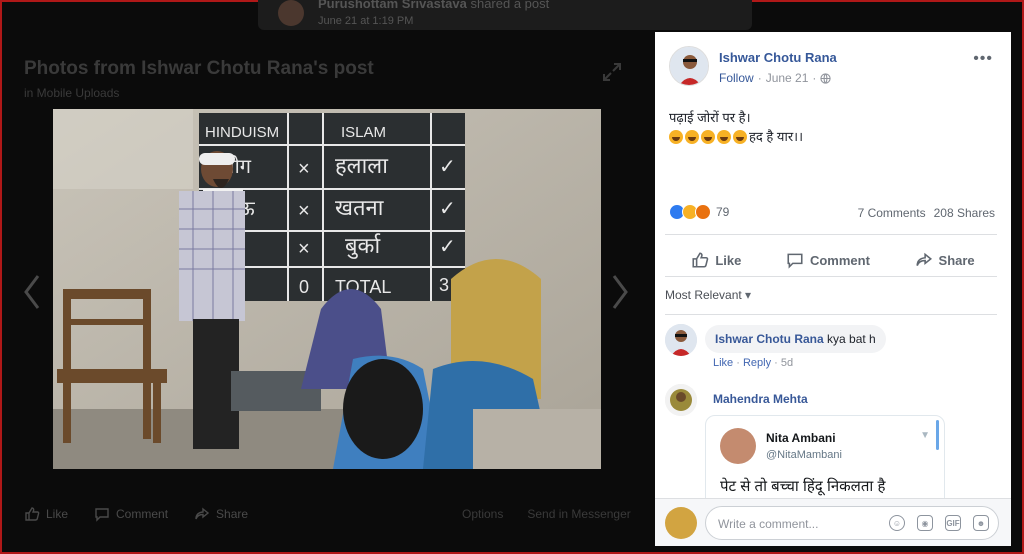  I want to click on svg-text: 3, so click(444, 285).